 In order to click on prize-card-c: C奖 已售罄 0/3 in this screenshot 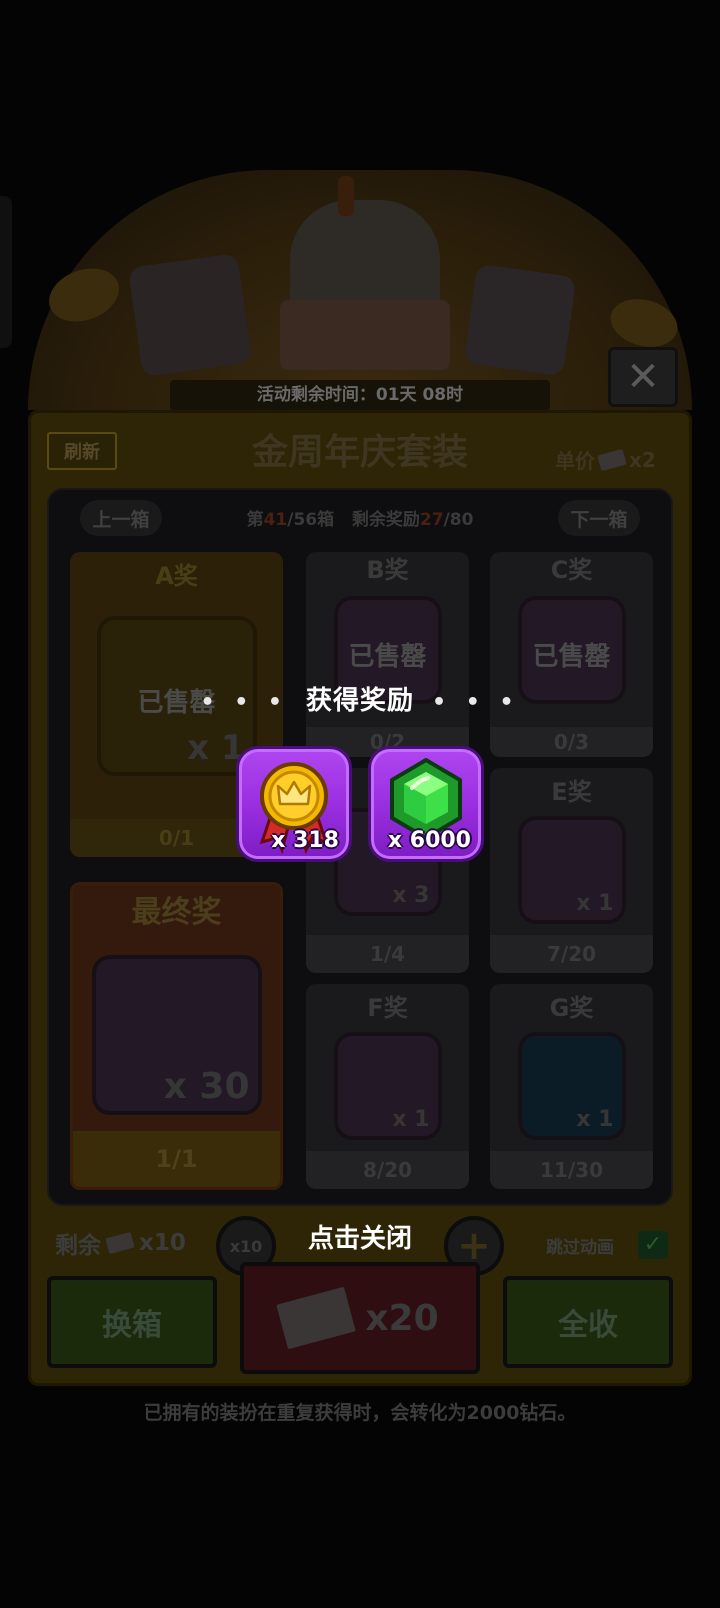, I will do `click(571, 654)`.